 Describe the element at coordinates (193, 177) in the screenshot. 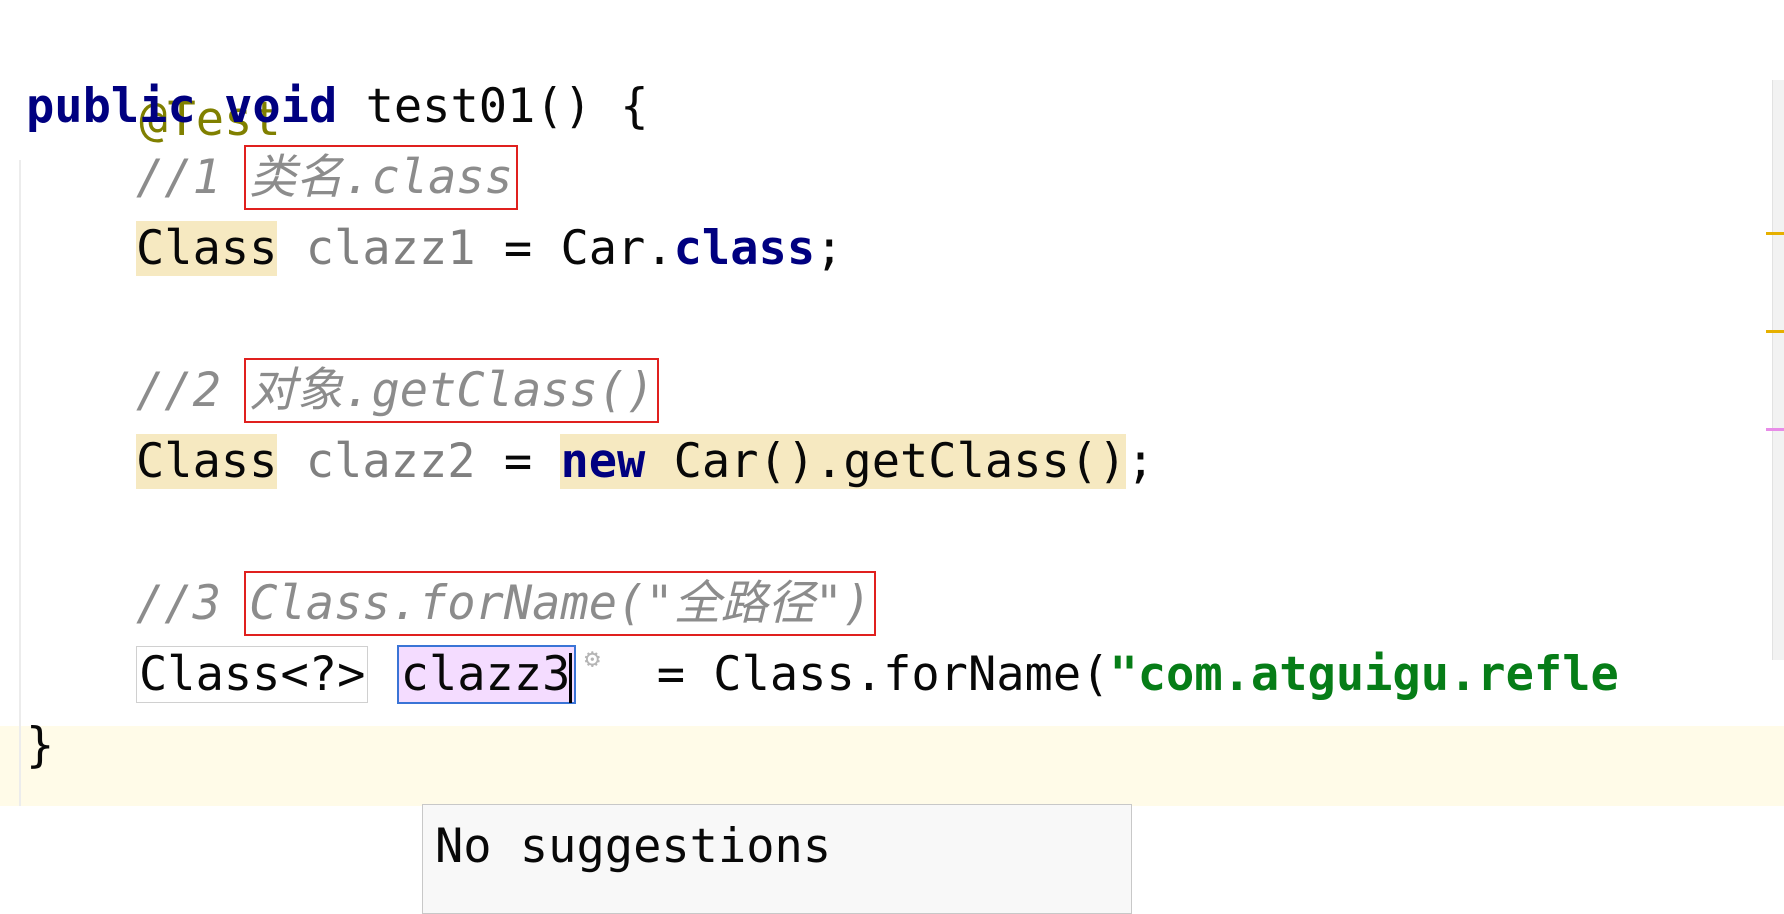

I see `comment-prefix-1: //1` at that location.